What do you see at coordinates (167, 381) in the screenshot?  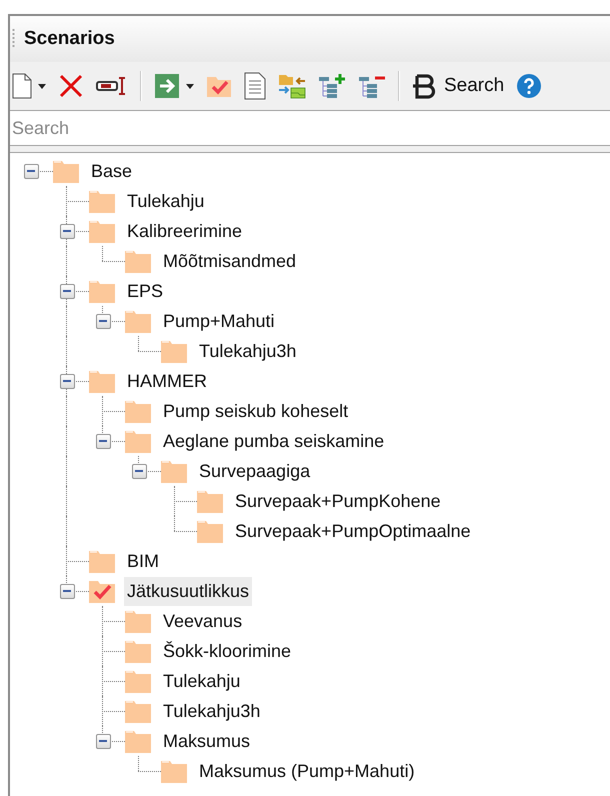 I see `tree-item-label: HAMMER` at bounding box center [167, 381].